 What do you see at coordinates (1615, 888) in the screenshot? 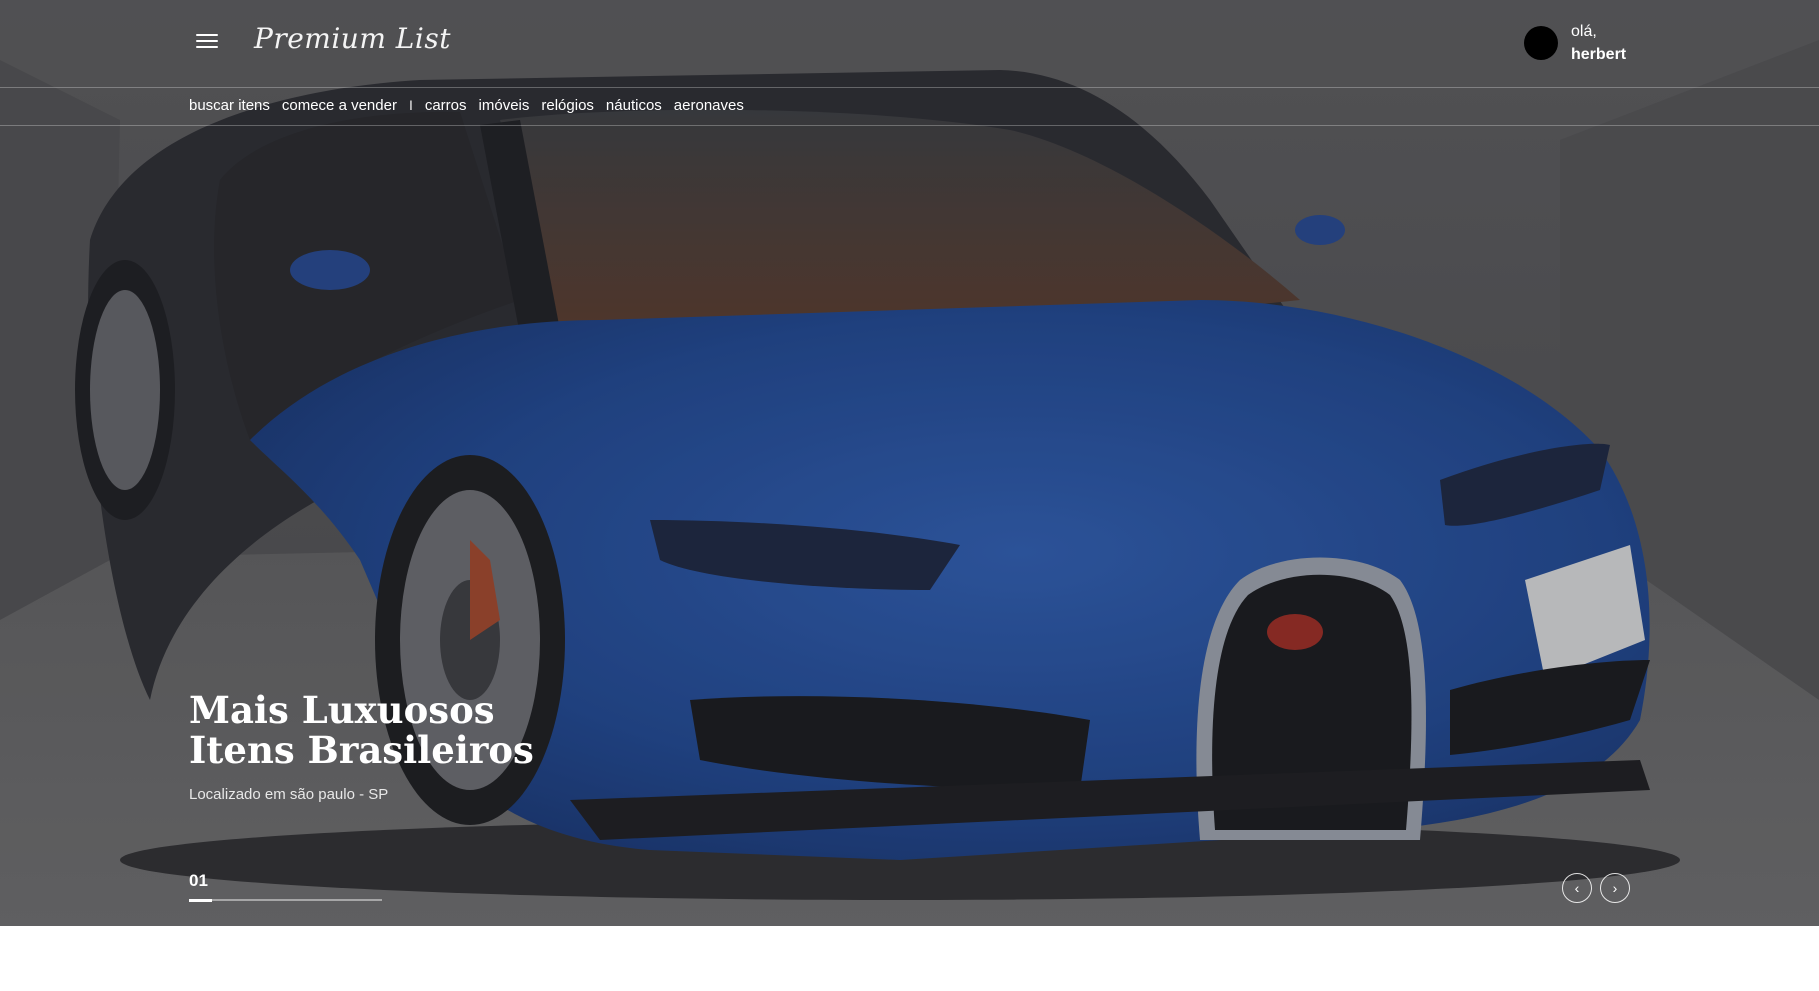
I see `chevron-right-icon: ›` at bounding box center [1615, 888].